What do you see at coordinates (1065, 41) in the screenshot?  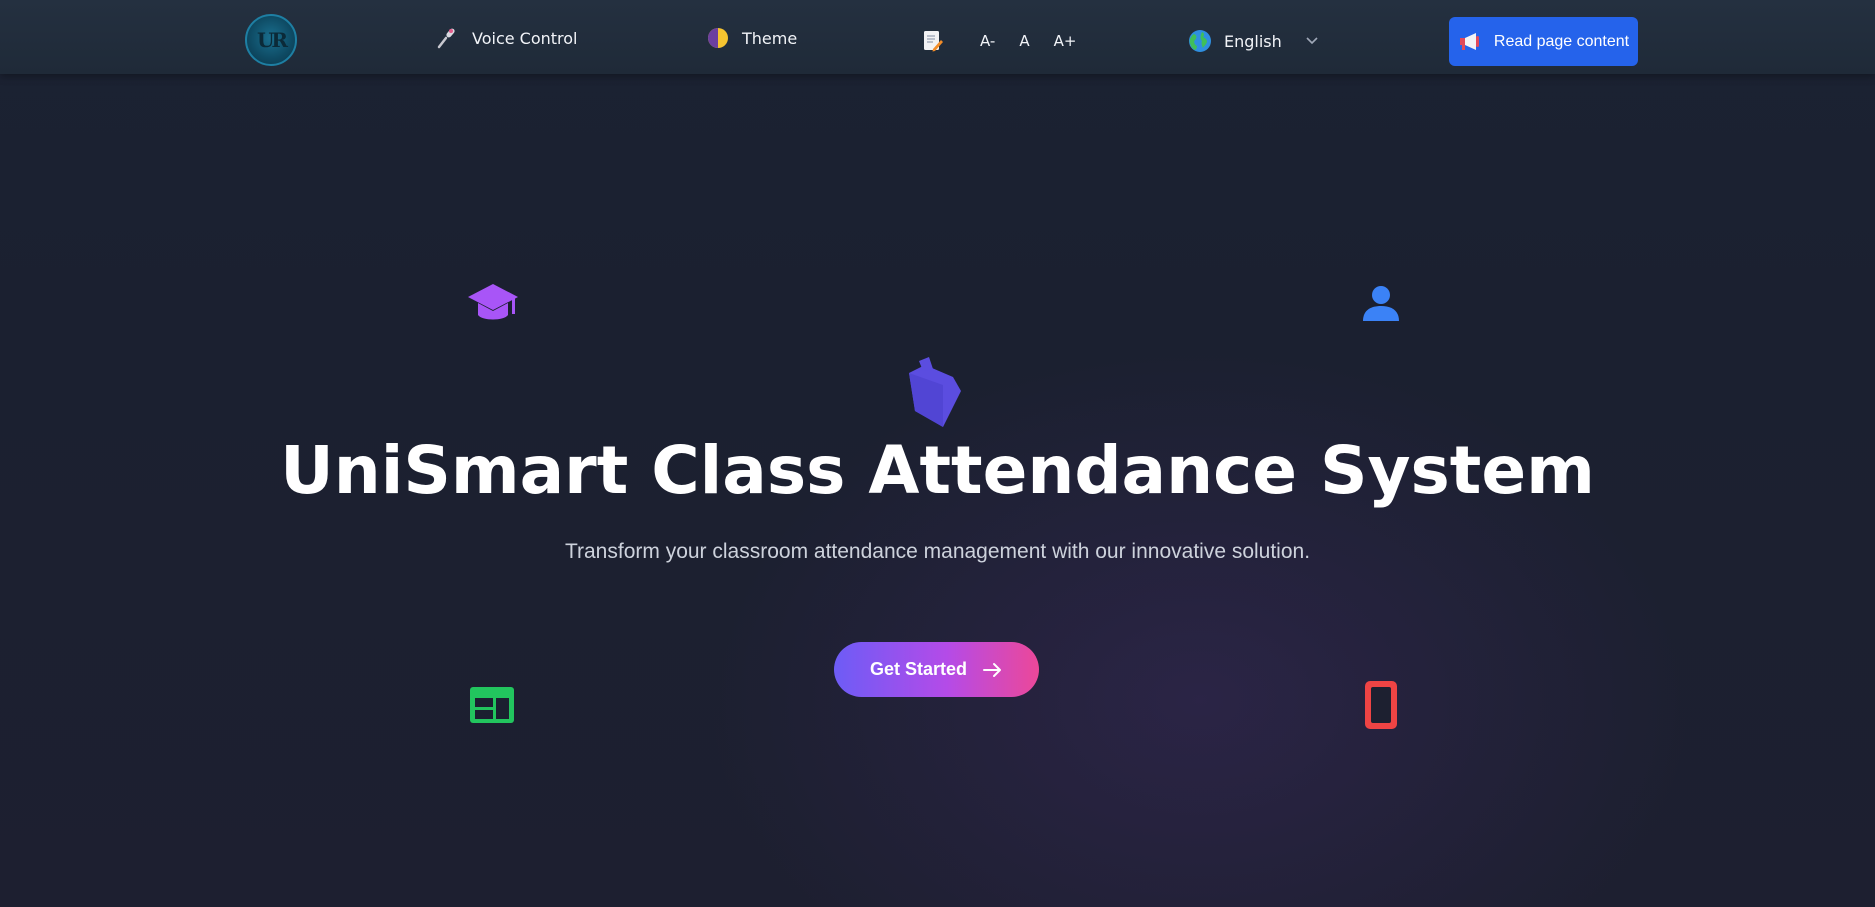 I see `font-increase-button: A+` at bounding box center [1065, 41].